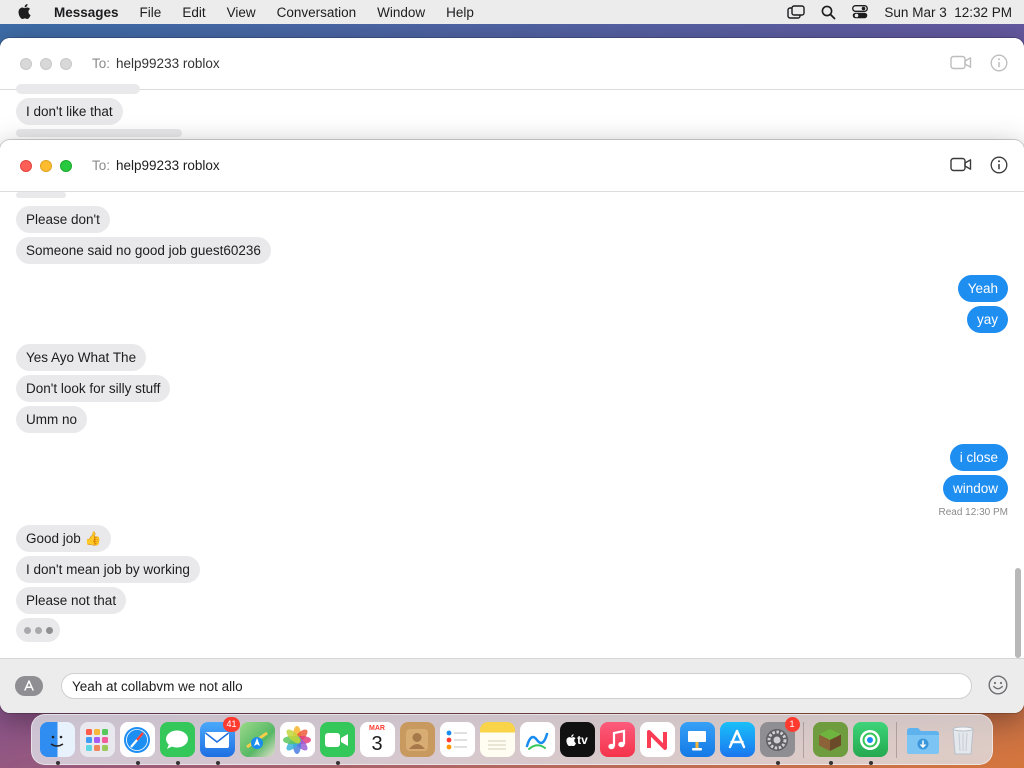 The width and height of the screenshot is (1024, 768). I want to click on minecraft-icon, so click(830, 743).